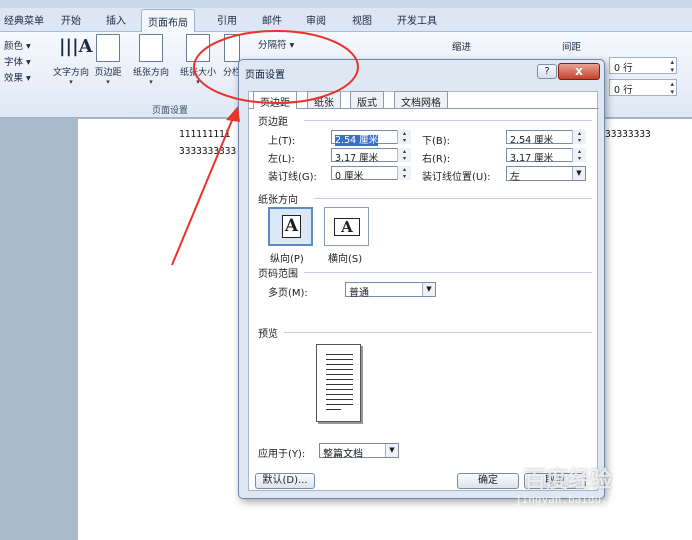 This screenshot has height=540, width=692. Describe the element at coordinates (643, 87) in the screenshot. I see `spacing-after-field: 0 行 ▴ ▾` at that location.